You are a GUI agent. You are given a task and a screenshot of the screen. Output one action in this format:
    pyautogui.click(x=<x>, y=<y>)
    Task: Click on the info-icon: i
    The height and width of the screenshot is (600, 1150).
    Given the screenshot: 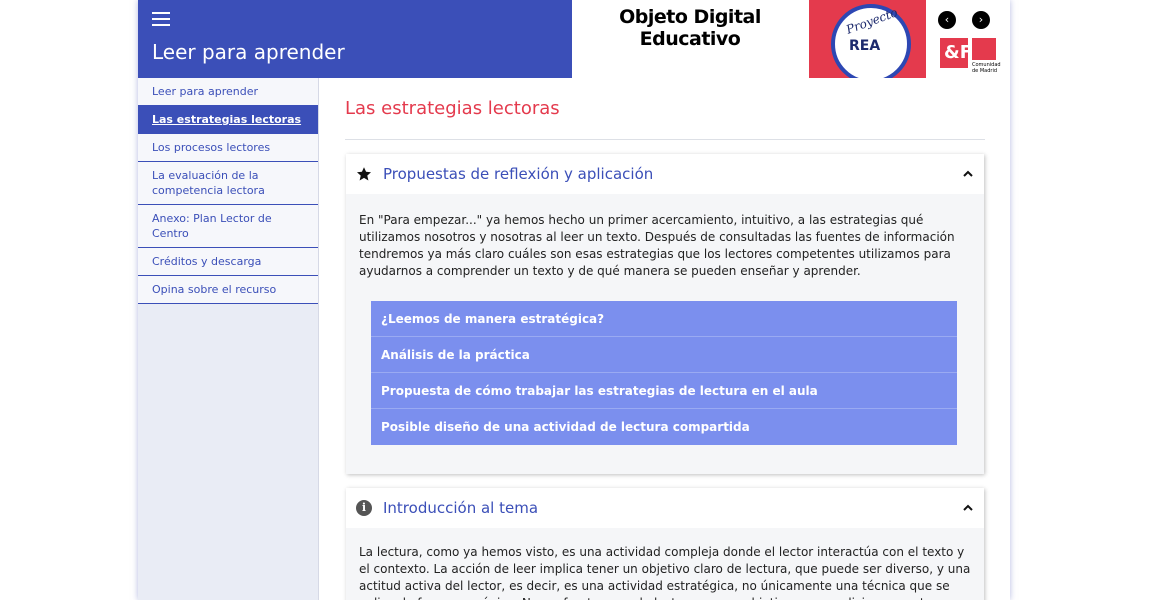 What is the action you would take?
    pyautogui.click(x=364, y=508)
    